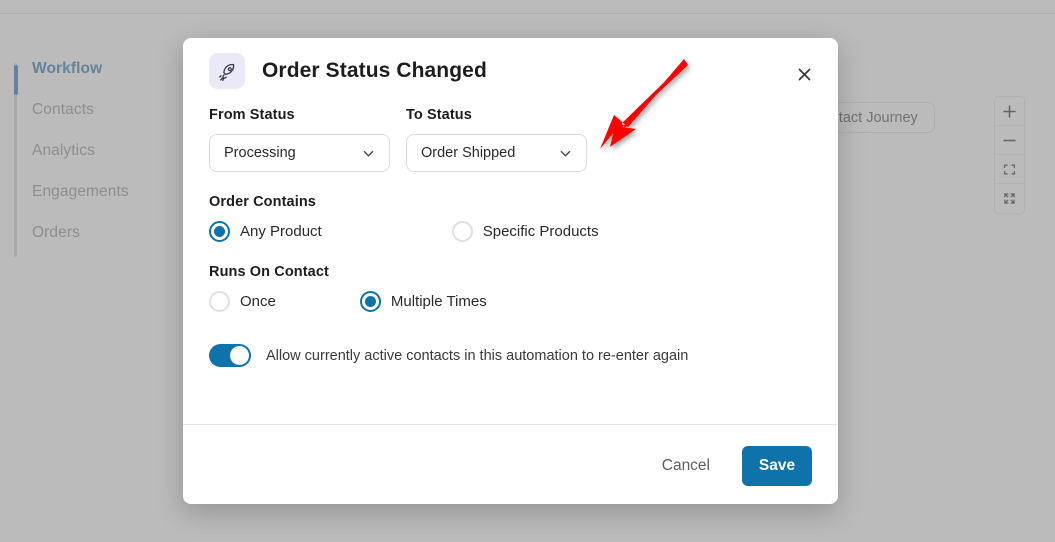  What do you see at coordinates (777, 466) in the screenshot?
I see `save-button: Save` at bounding box center [777, 466].